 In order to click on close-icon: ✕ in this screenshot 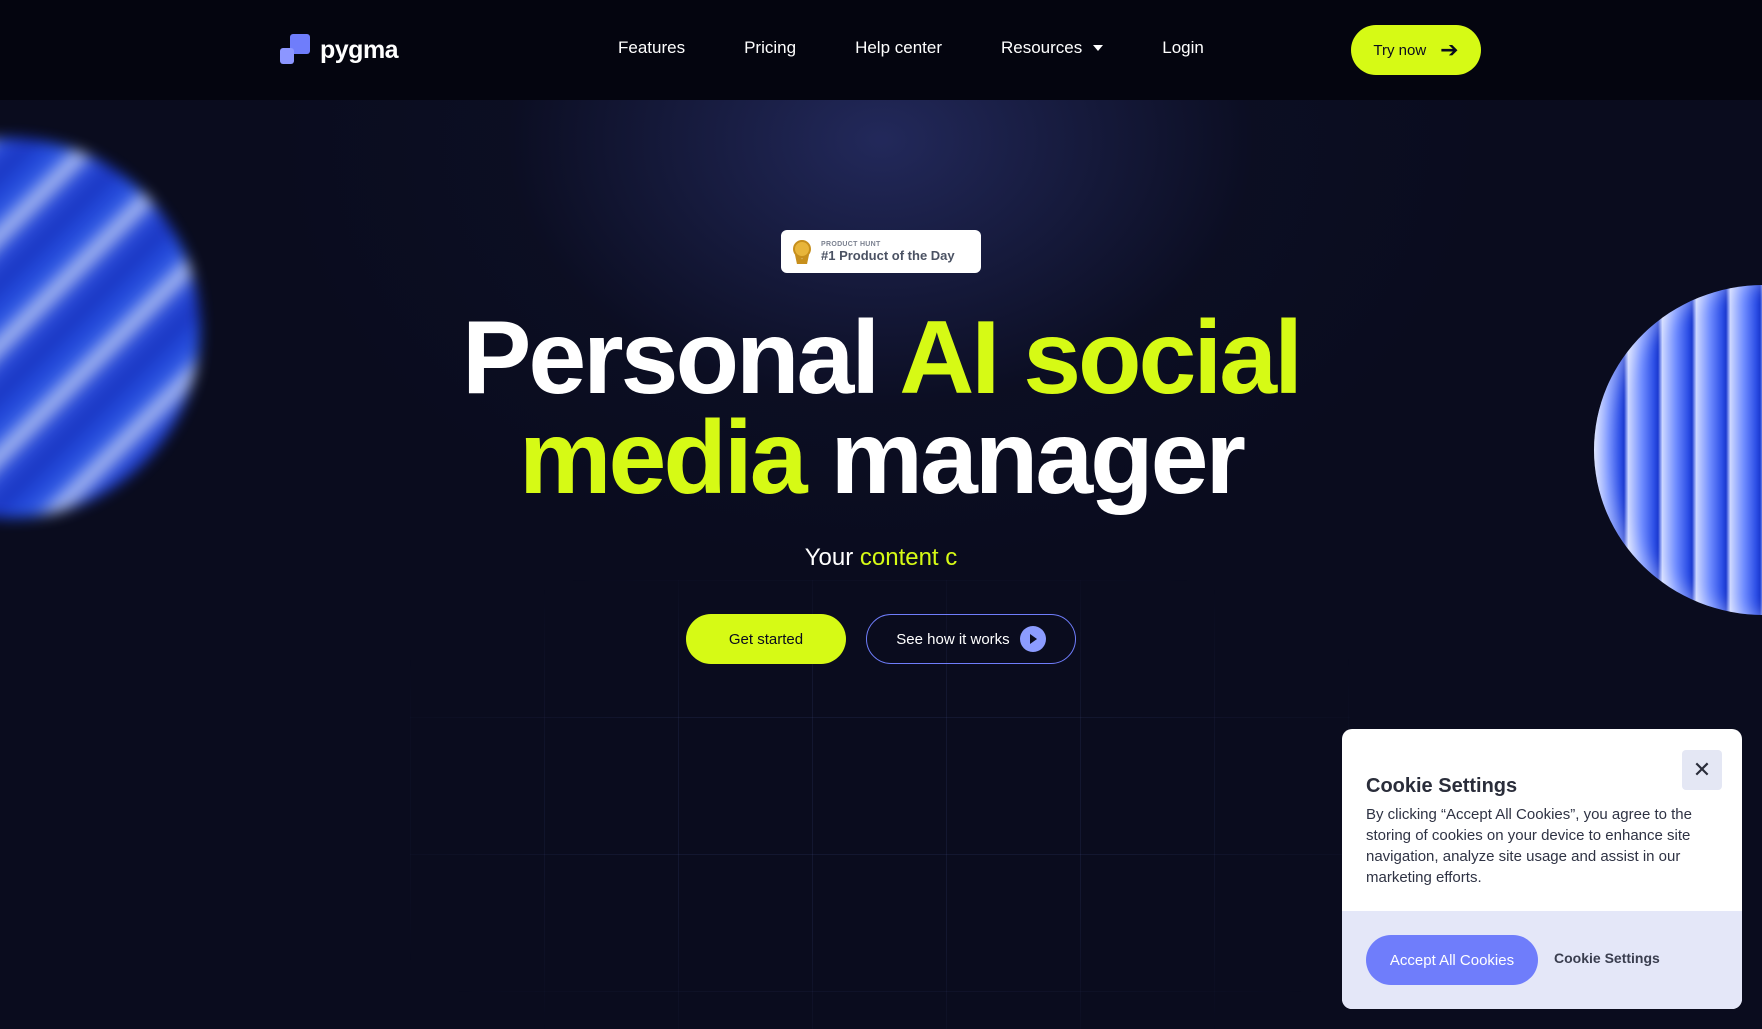, I will do `click(1702, 770)`.